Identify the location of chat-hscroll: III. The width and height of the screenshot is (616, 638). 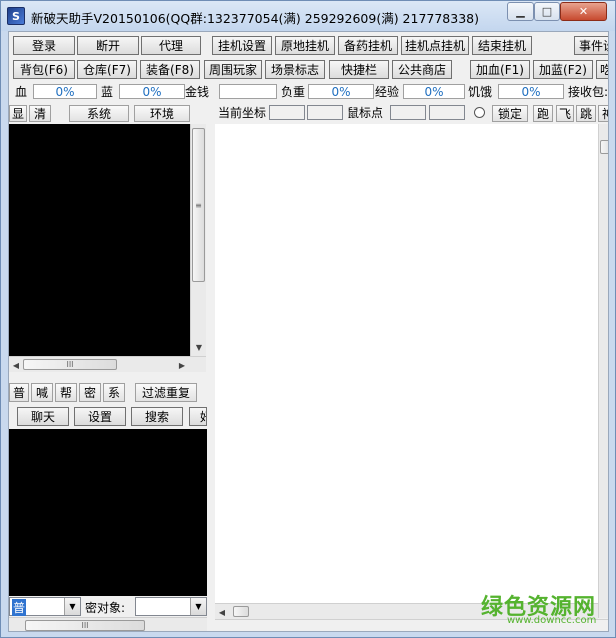
(108, 624).